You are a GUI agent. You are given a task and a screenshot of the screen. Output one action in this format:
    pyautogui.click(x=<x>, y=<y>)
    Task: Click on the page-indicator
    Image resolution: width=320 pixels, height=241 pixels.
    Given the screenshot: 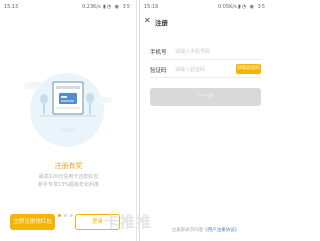 What is the action you would take?
    pyautogui.click(x=67, y=211)
    